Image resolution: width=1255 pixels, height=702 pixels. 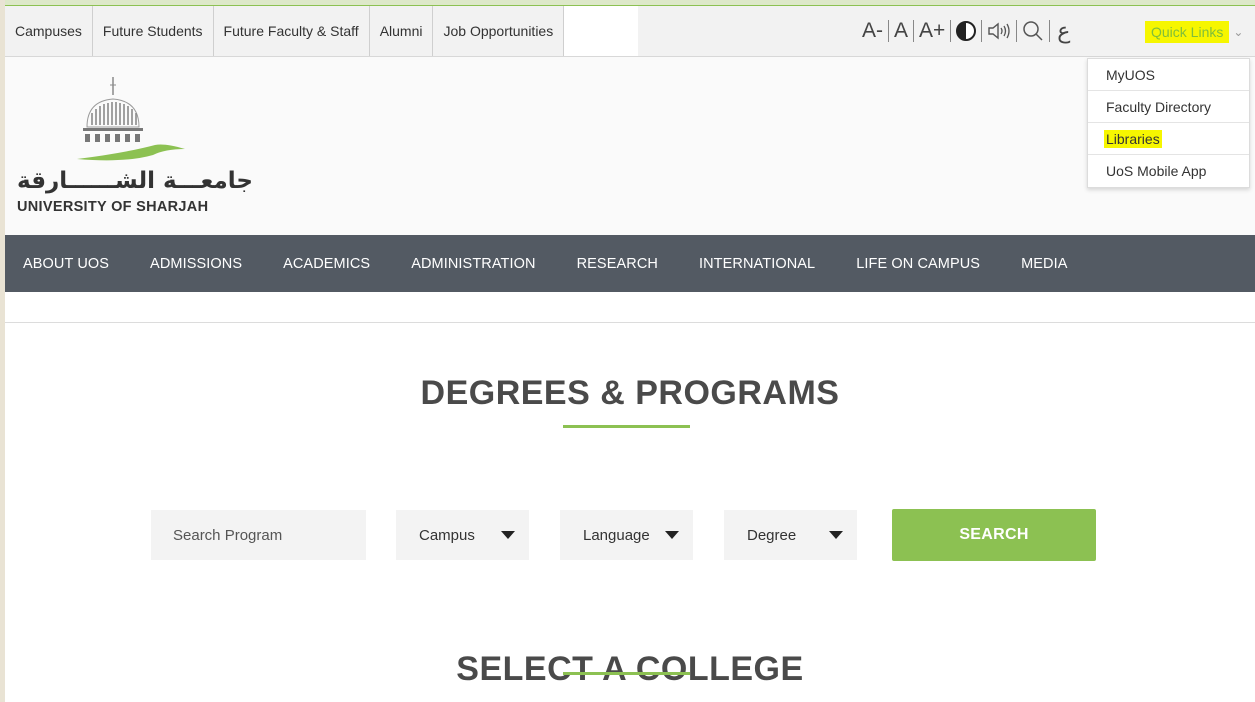 I want to click on tool-separator, so click(x=1050, y=31).